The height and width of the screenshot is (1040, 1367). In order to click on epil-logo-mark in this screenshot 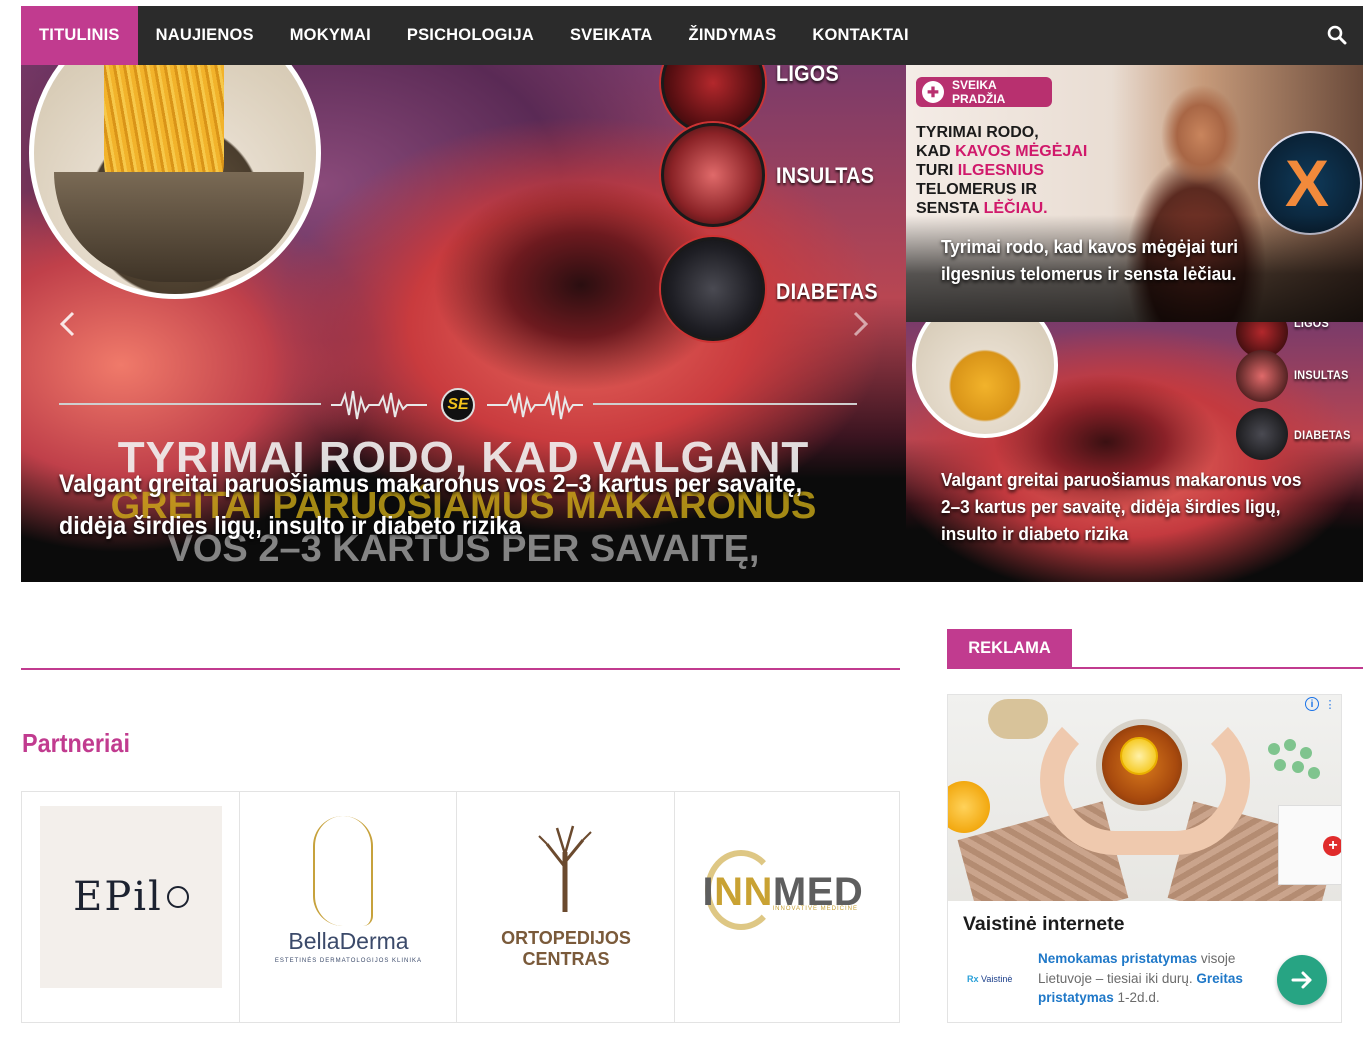, I will do `click(177, 897)`.